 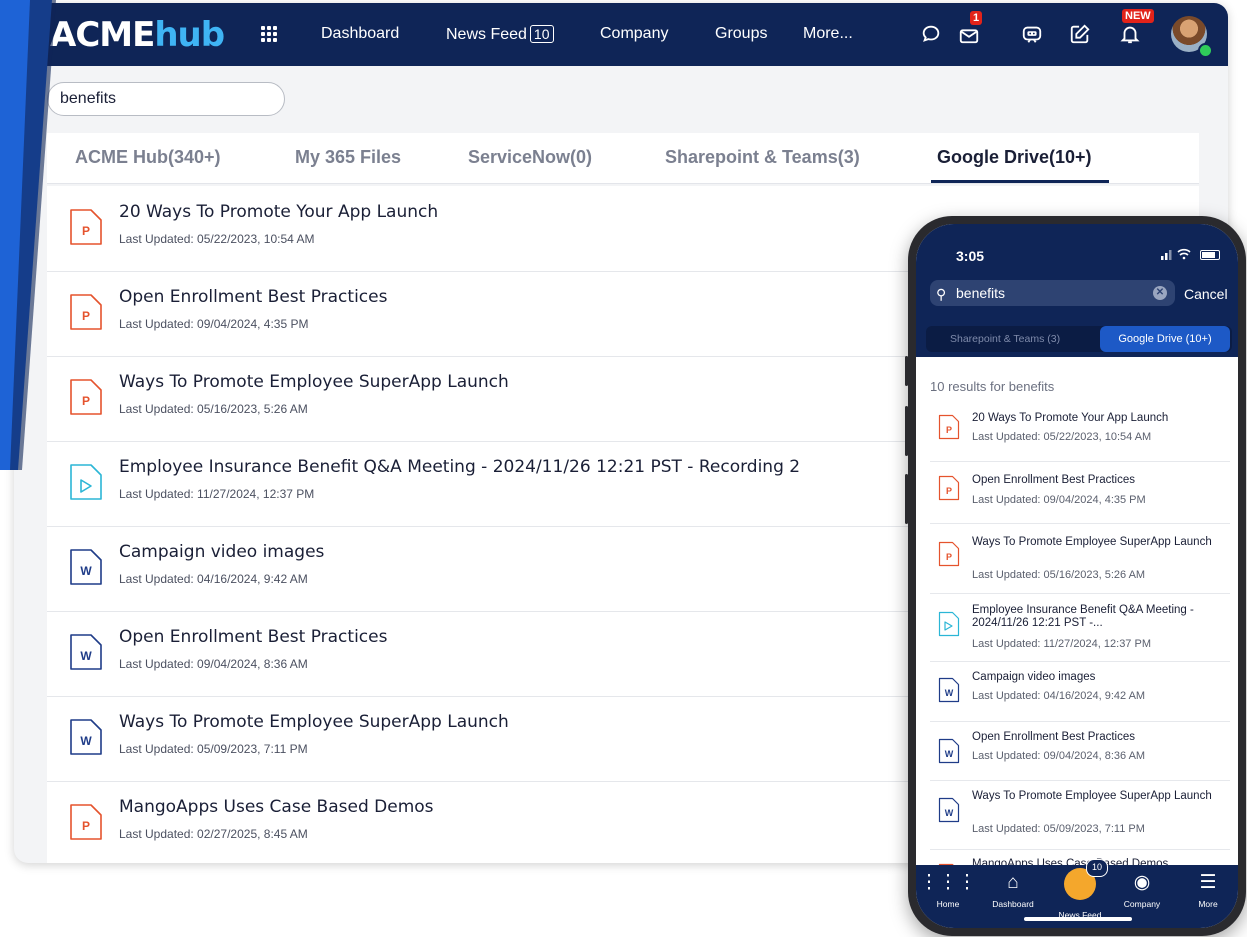 I want to click on phone-nav-company: ◉ Company, so click(x=1142, y=890).